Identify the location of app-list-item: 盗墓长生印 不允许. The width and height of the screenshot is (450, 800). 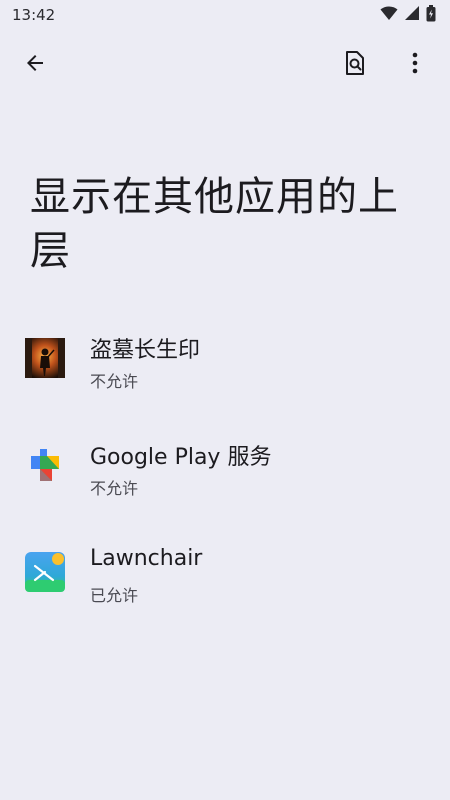
(225, 364).